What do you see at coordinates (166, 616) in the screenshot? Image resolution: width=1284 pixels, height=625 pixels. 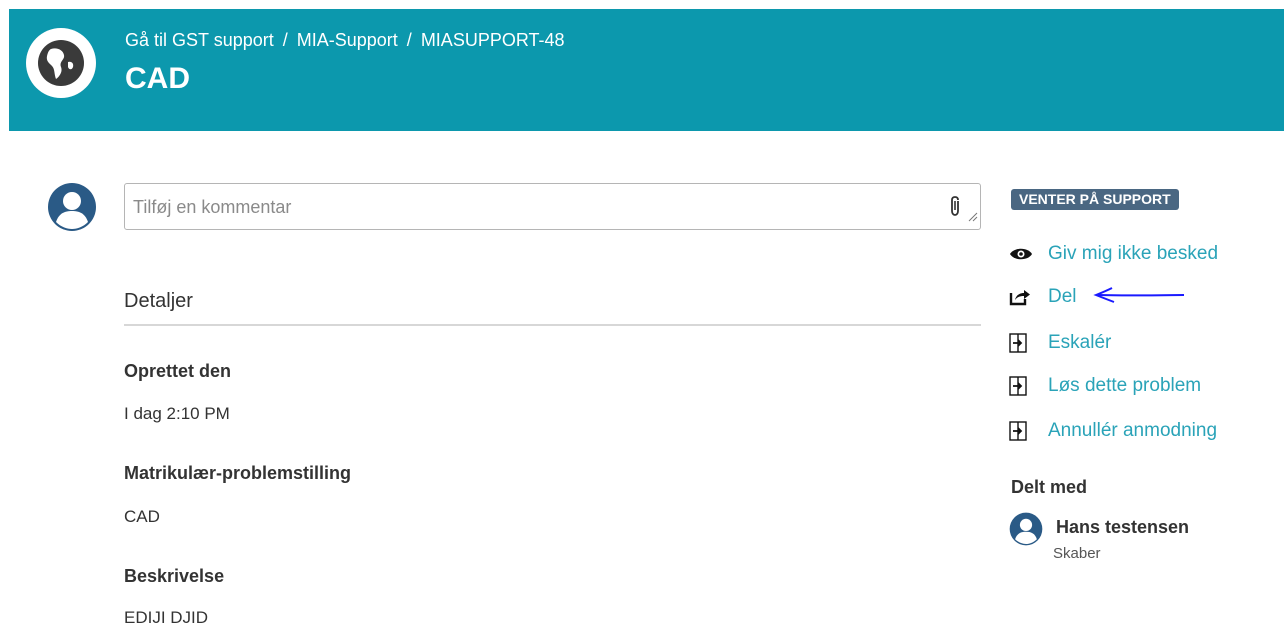 I see `field-value-description: EDIJI DJID` at bounding box center [166, 616].